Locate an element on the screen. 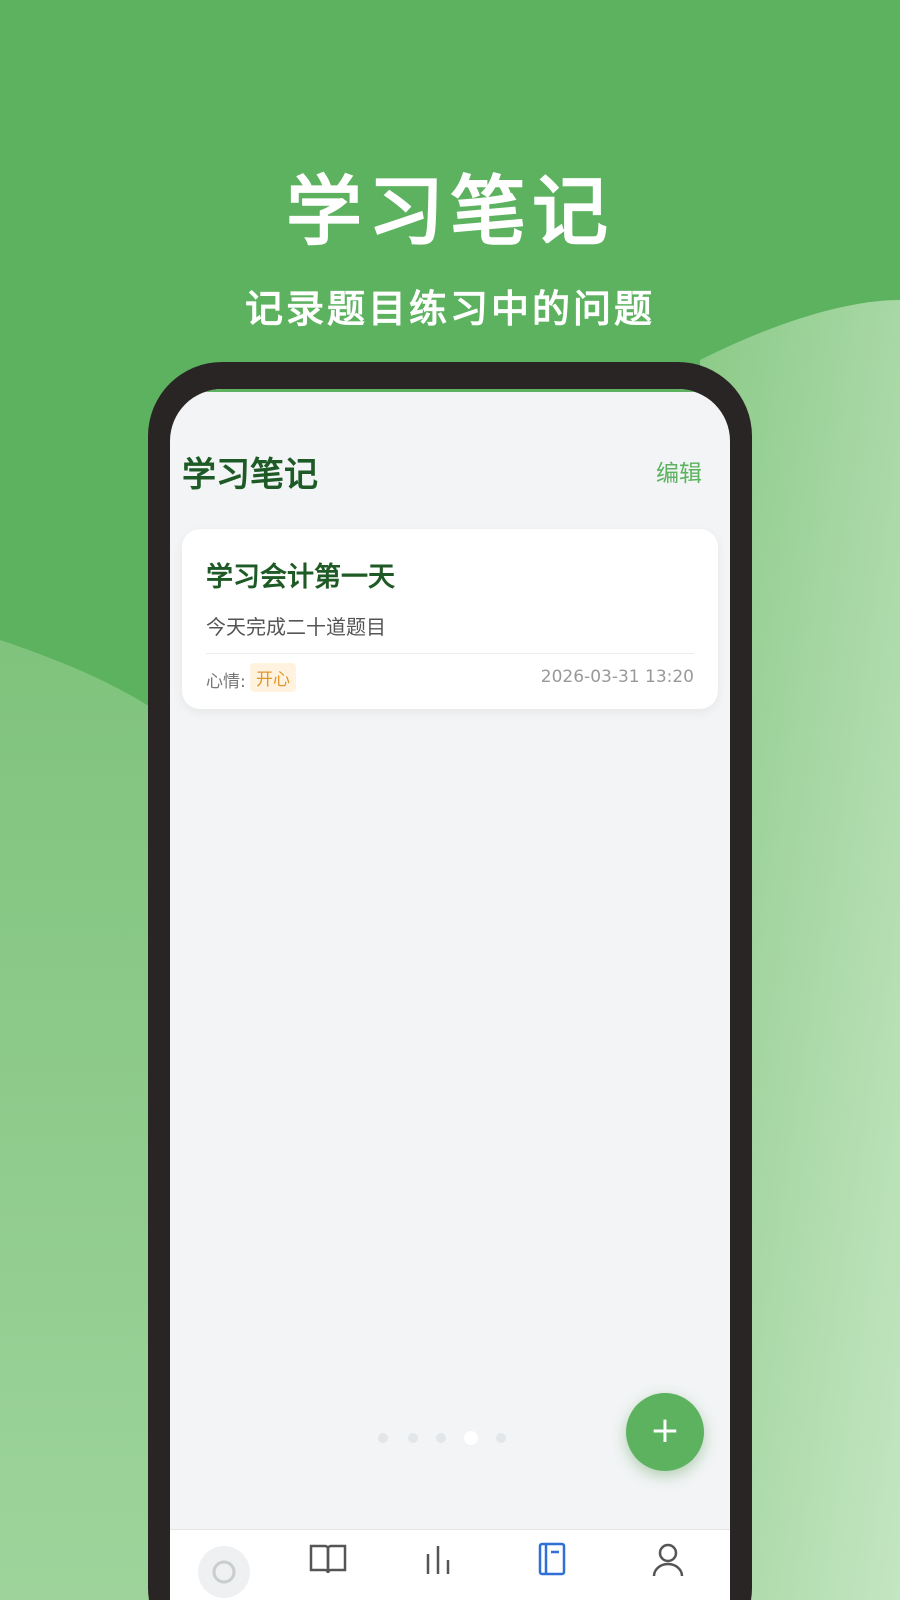  bottom-tab-bar is located at coordinates (450, 1564).